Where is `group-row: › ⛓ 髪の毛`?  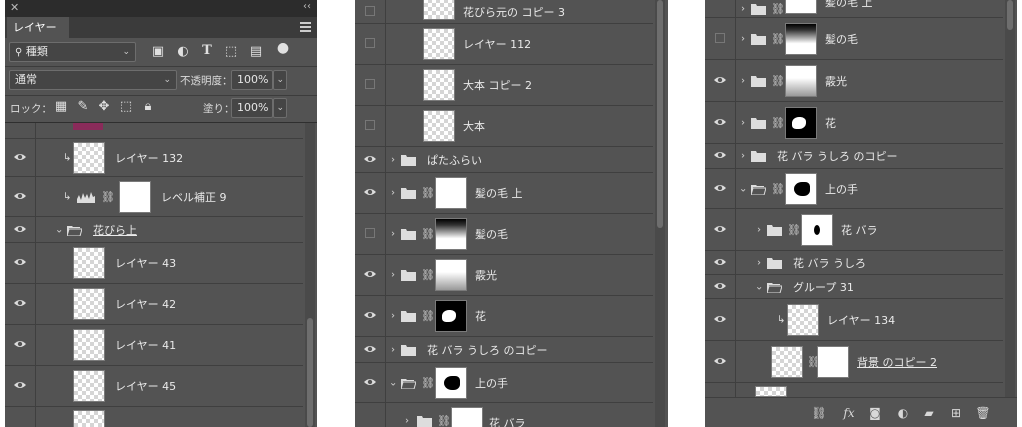
group-row: › ⛓ 髪の毛 is located at coordinates (854, 39).